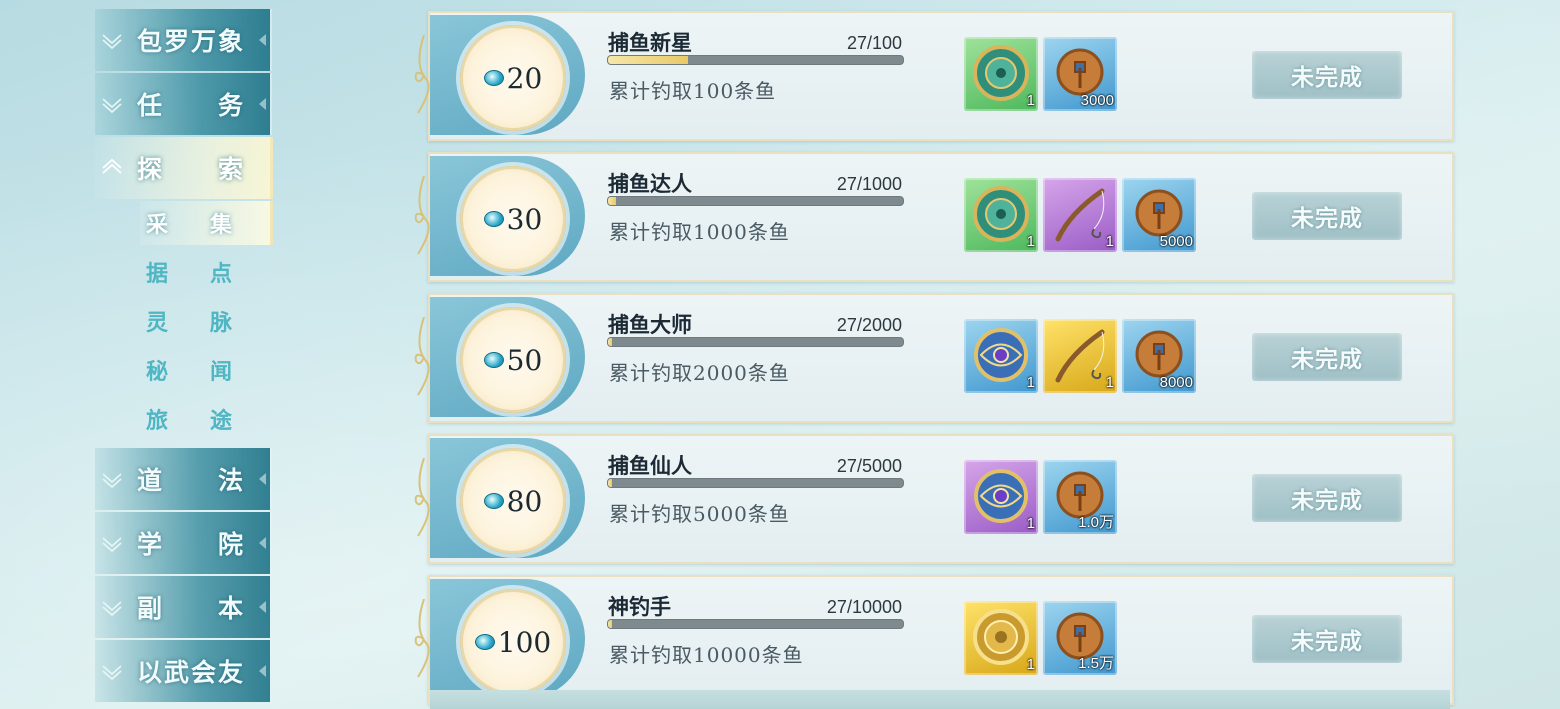 This screenshot has width=1560, height=709. Describe the element at coordinates (650, 42) in the screenshot. I see `achievement-title: 捕鱼新星` at that location.